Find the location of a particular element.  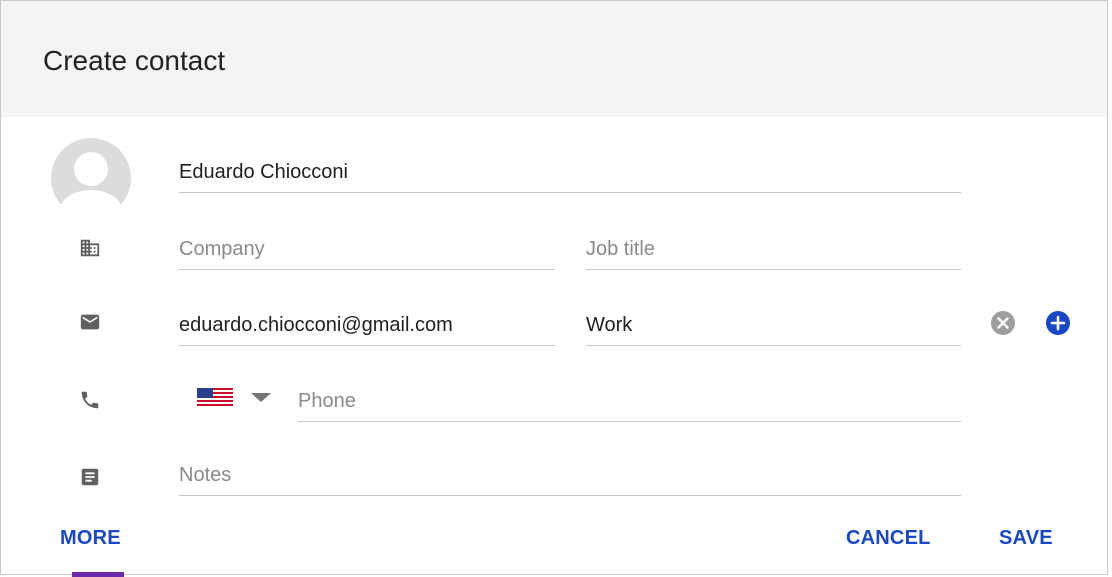

remove-circle-icon is located at coordinates (1003, 323).